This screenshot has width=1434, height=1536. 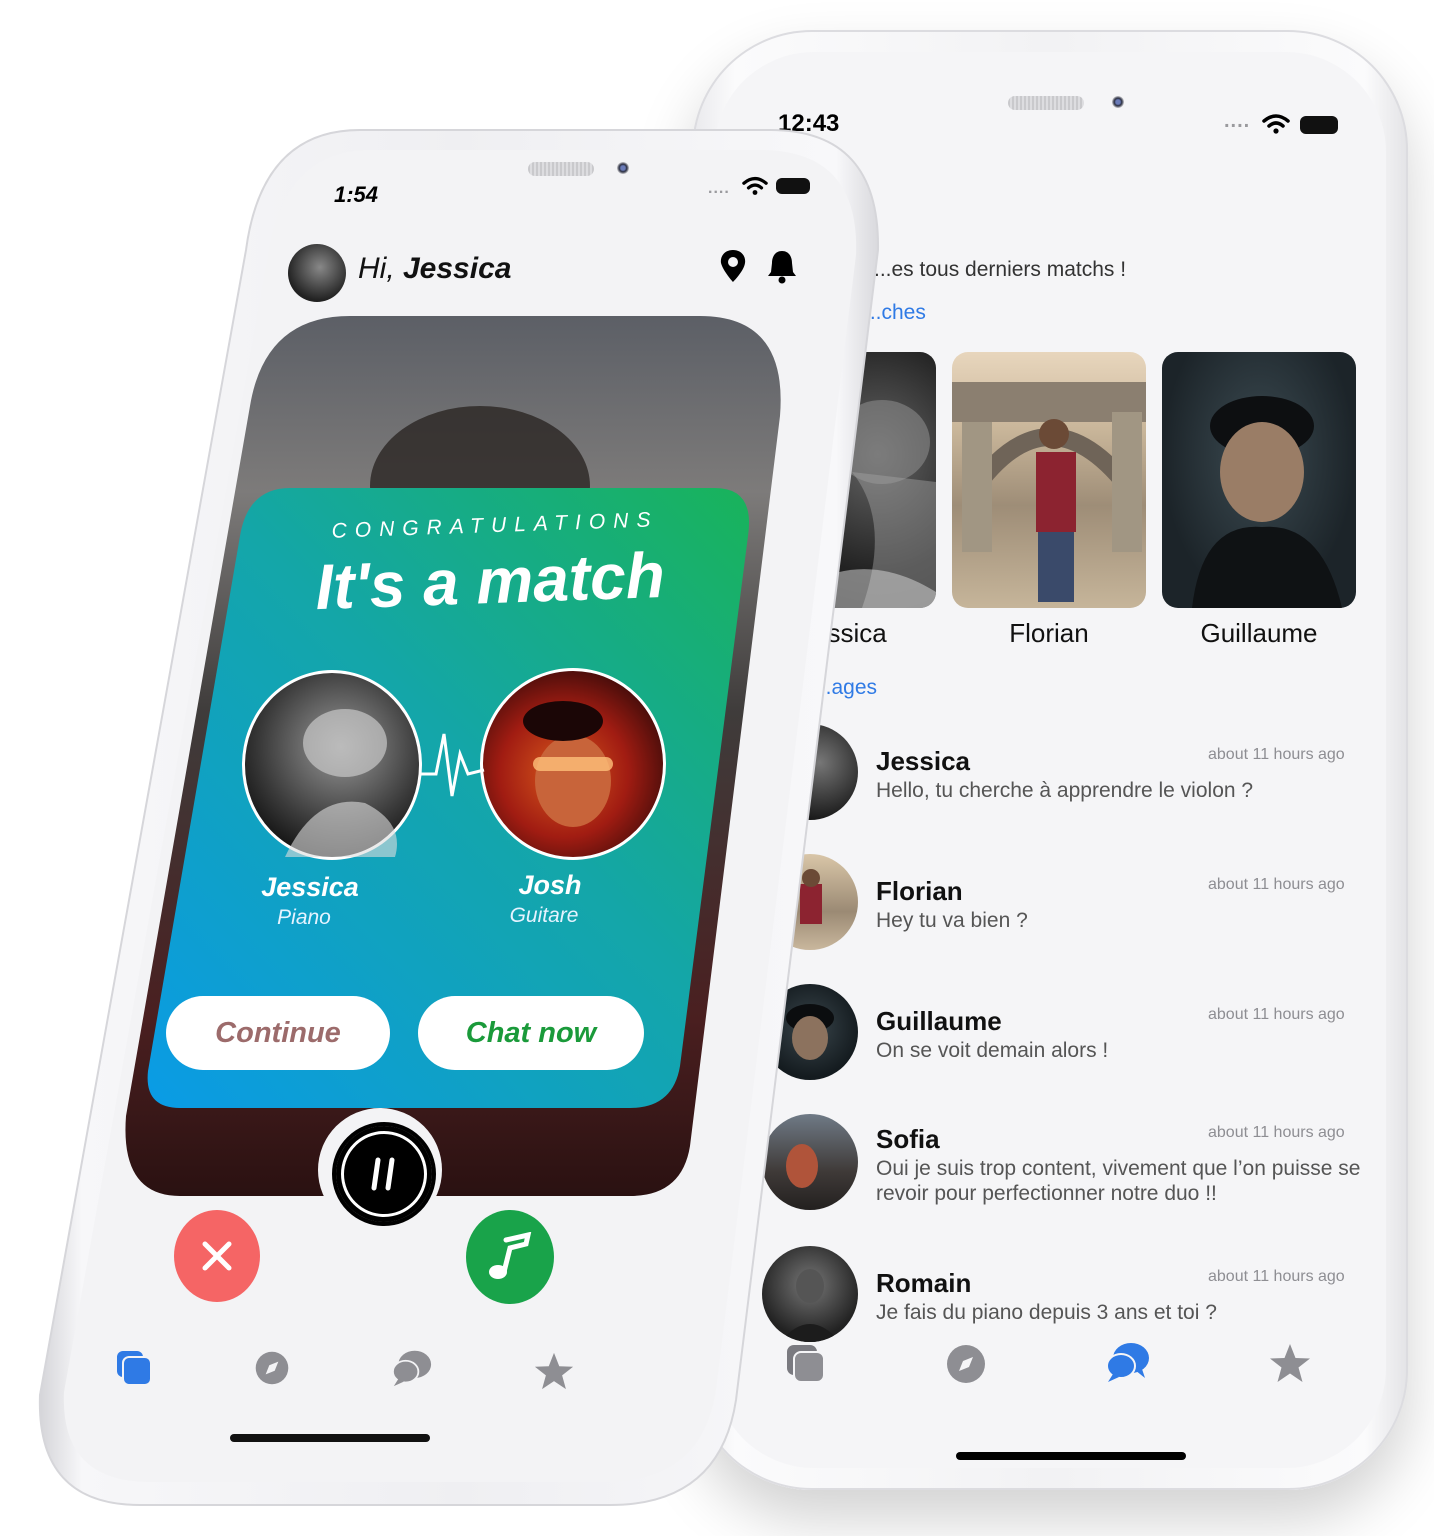 What do you see at coordinates (550, 885) in the screenshot?
I see `right-user-name: Josh` at bounding box center [550, 885].